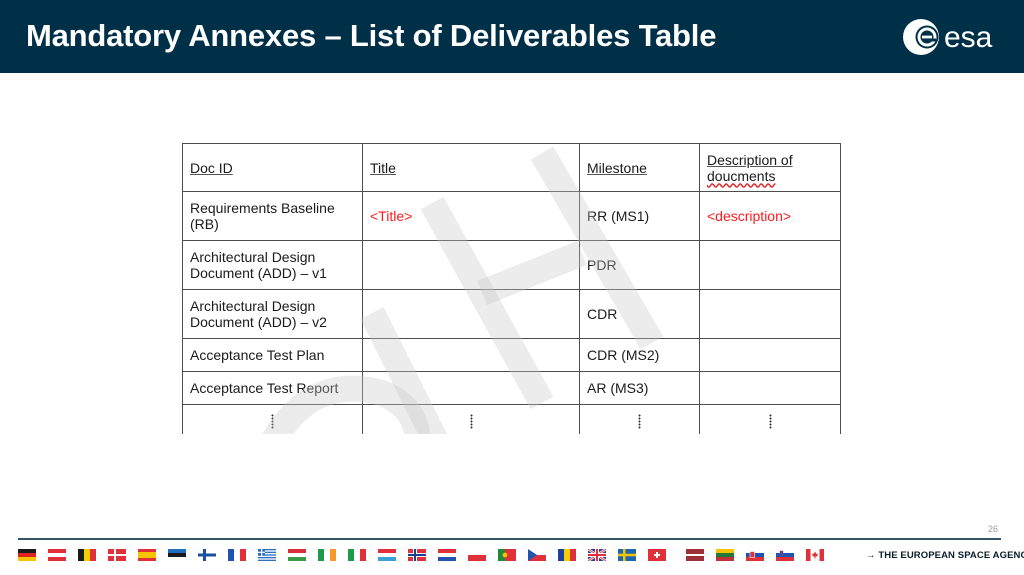 The width and height of the screenshot is (1024, 575). I want to click on cell-doc-id: Architectural Design Document (ADD) – v2, so click(272, 314).